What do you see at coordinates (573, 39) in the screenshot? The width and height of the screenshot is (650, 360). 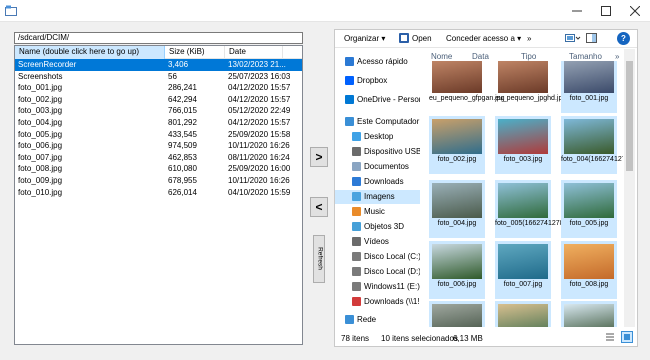 I see `view-options-icon` at bounding box center [573, 39].